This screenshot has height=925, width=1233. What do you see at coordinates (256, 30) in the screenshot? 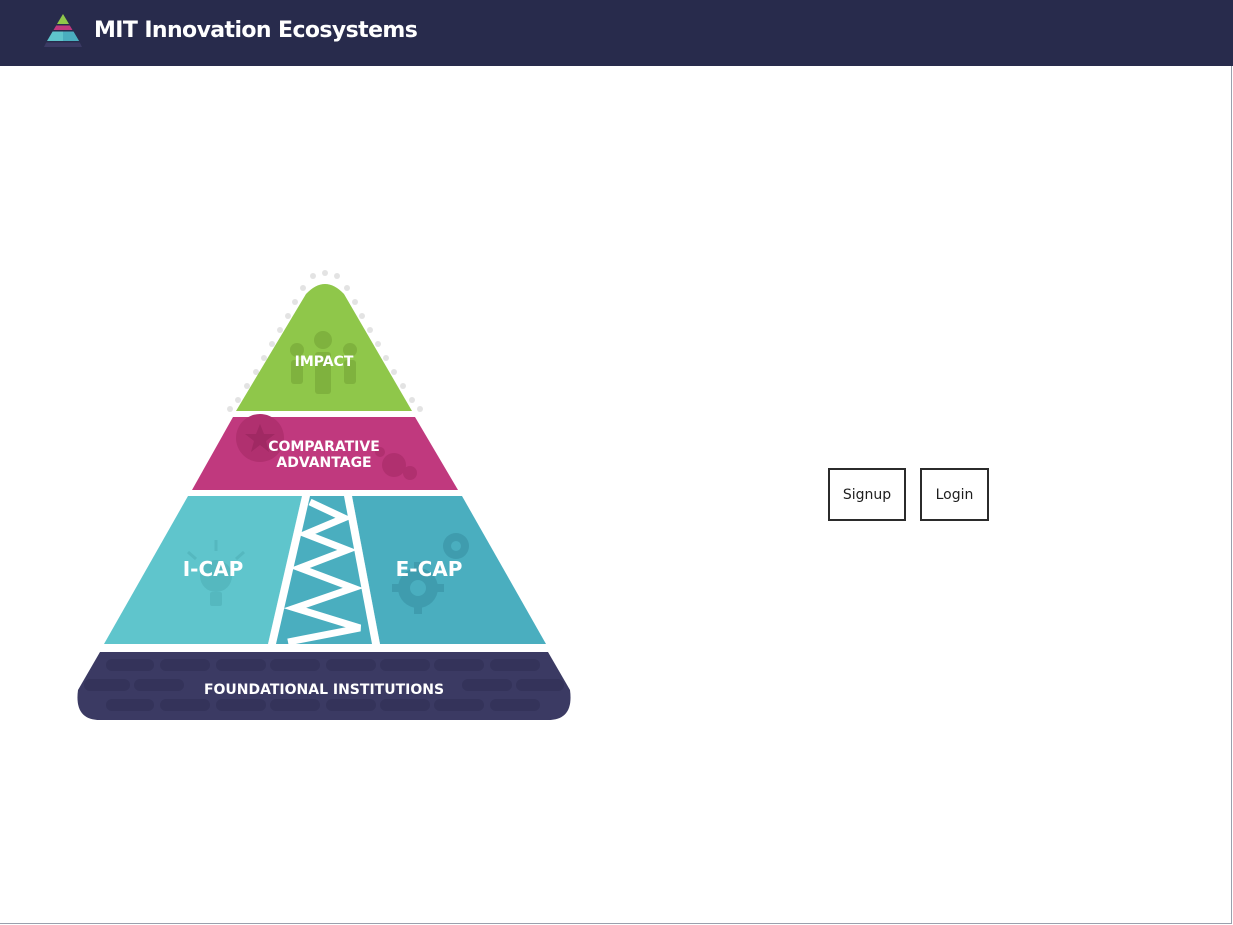
I see `app-title: MIT Innovation Ecosystems` at bounding box center [256, 30].